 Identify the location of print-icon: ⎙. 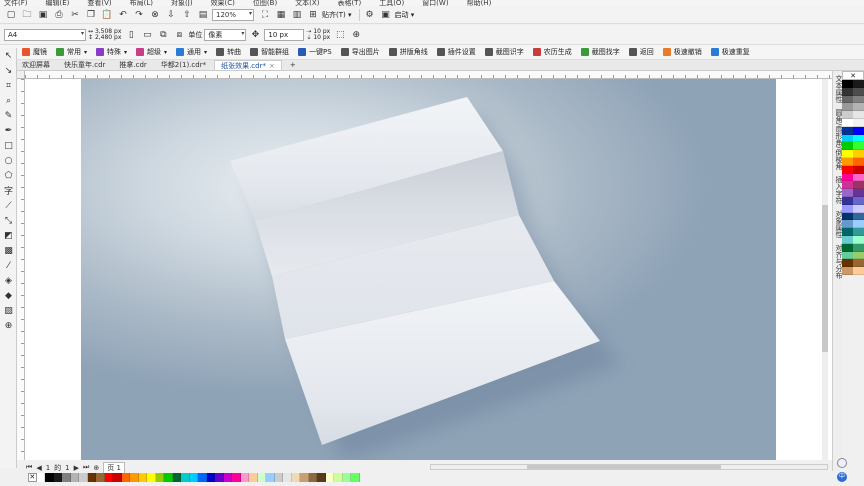
(59, 15).